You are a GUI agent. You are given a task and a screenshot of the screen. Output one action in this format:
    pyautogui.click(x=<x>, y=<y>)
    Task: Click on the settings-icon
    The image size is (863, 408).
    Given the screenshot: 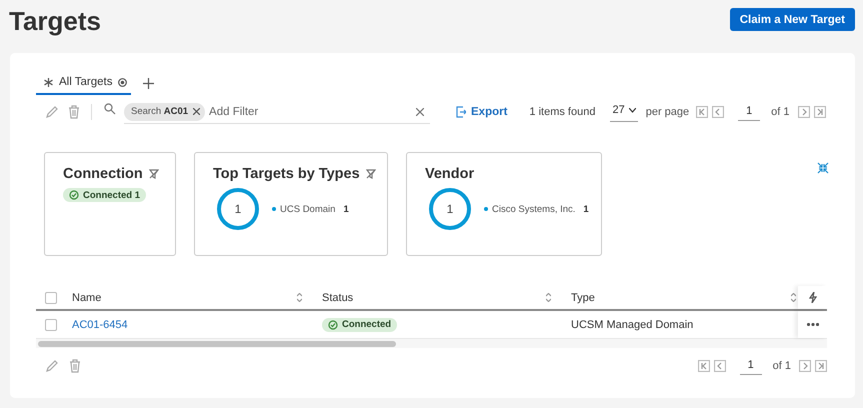 What is the action you would take?
    pyautogui.click(x=123, y=82)
    